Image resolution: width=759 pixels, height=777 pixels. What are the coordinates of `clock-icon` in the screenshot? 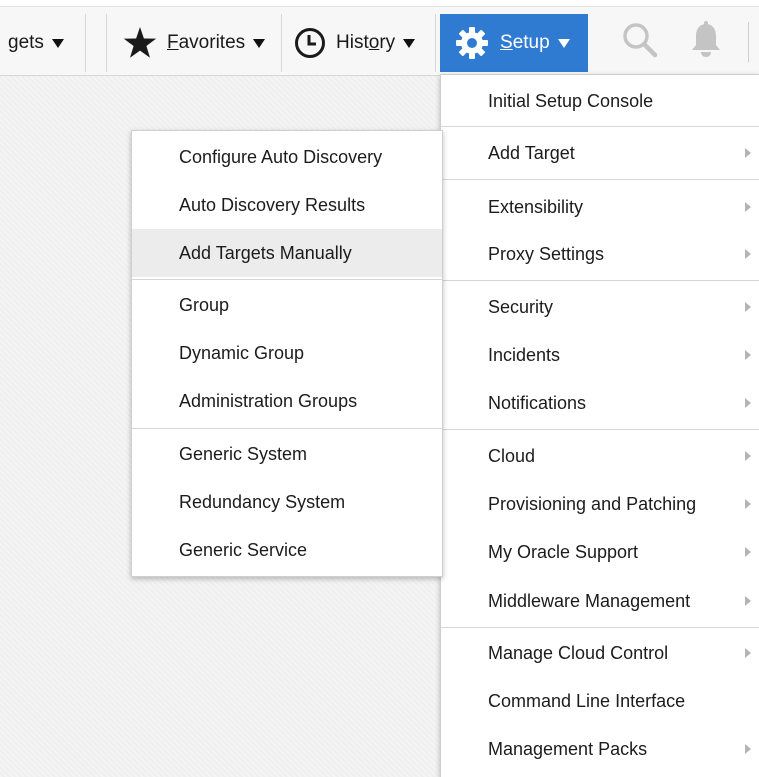 It's located at (310, 43).